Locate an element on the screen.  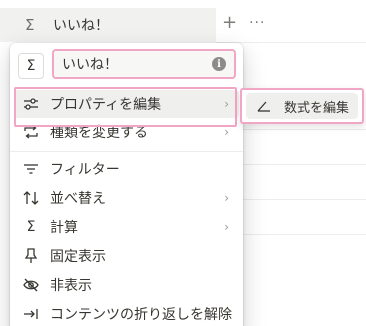
formula-edit-icon is located at coordinates (264, 106).